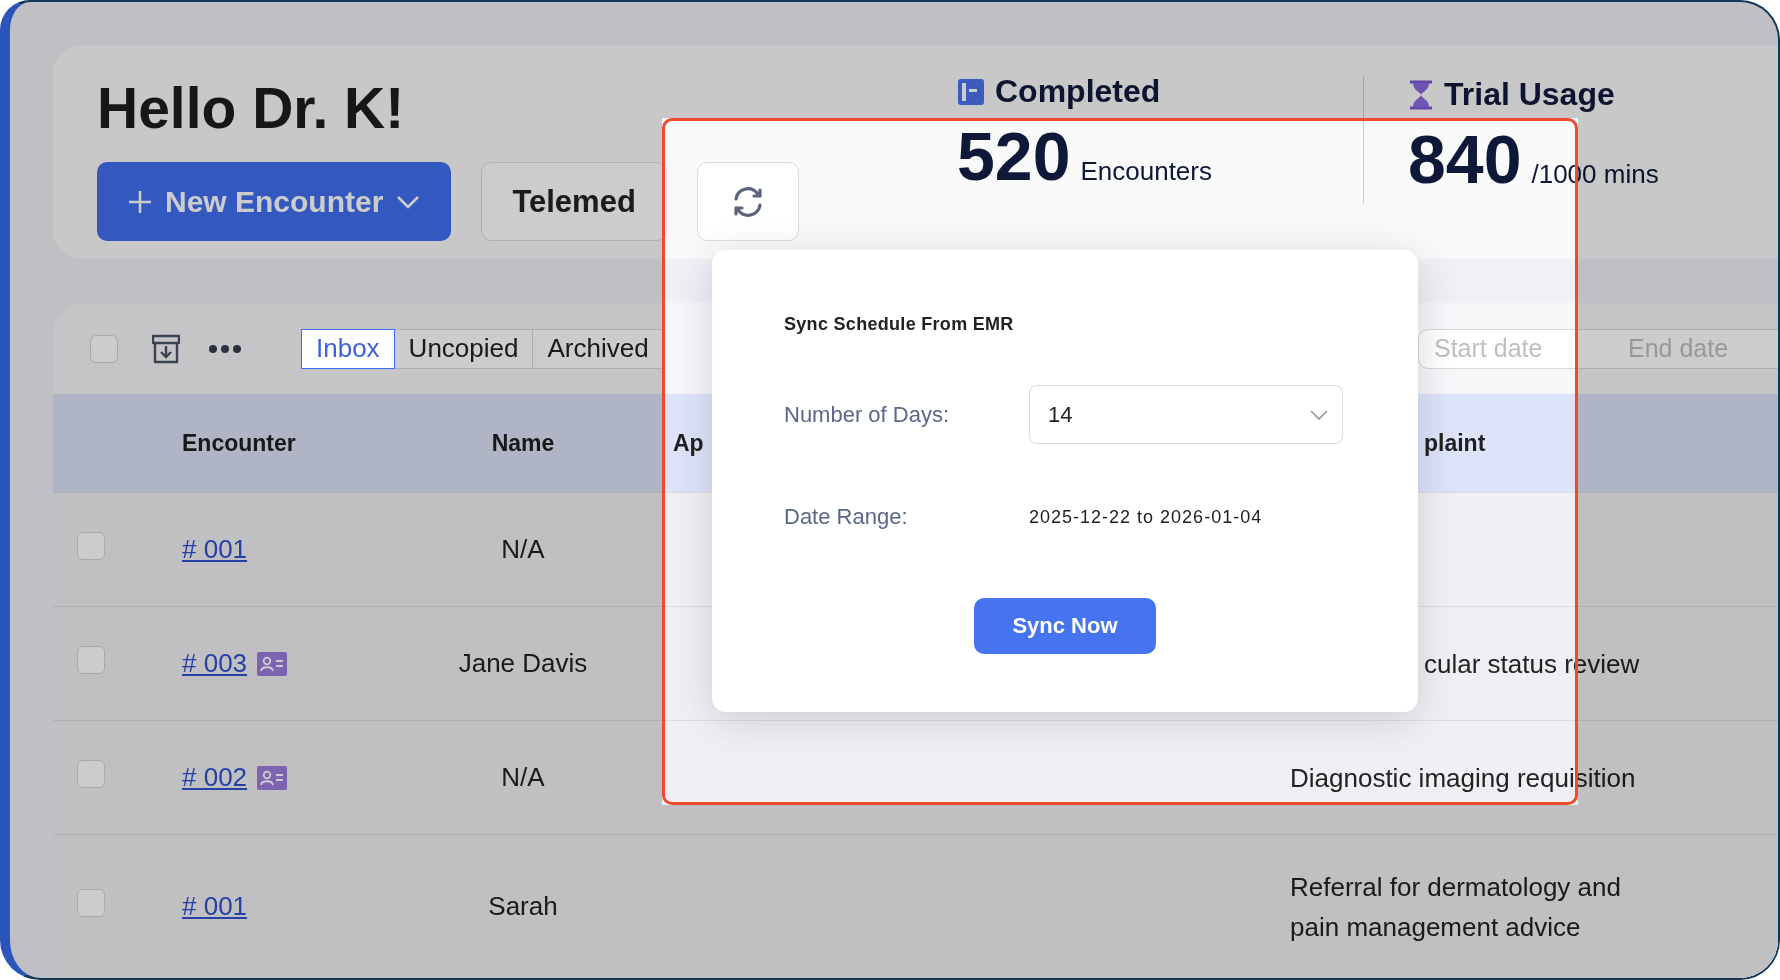  Describe the element at coordinates (239, 442) in the screenshot. I see `column-header: Encounter` at that location.